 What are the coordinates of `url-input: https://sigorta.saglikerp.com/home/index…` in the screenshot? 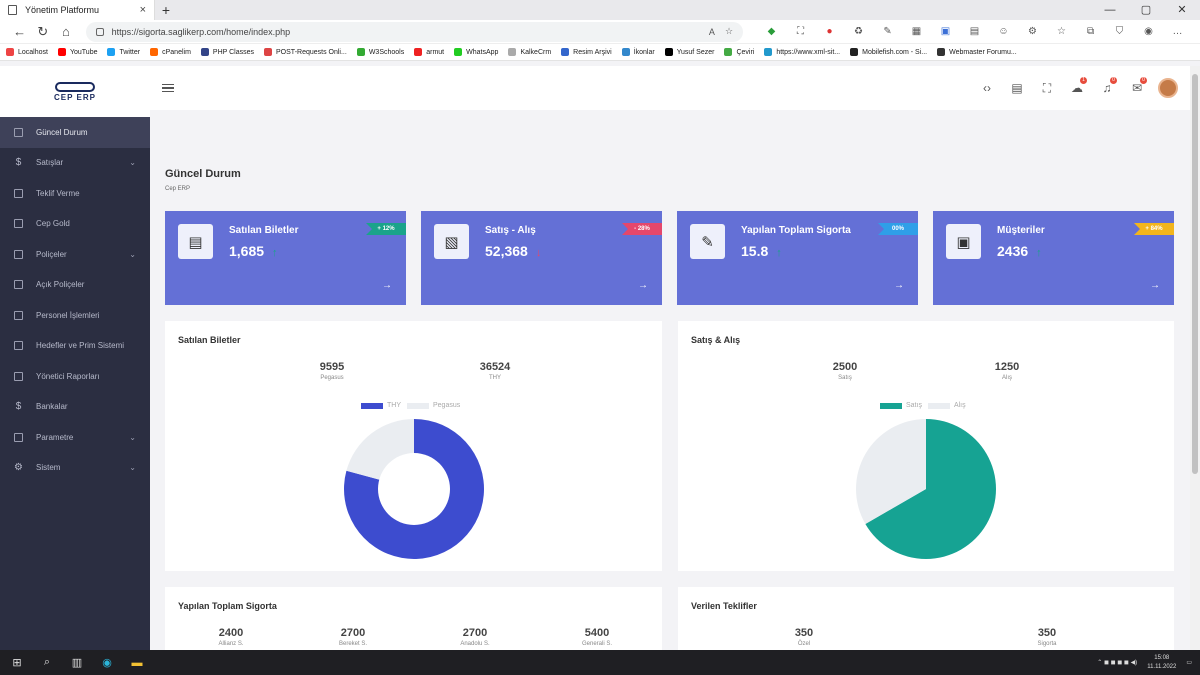 It's located at (414, 31).